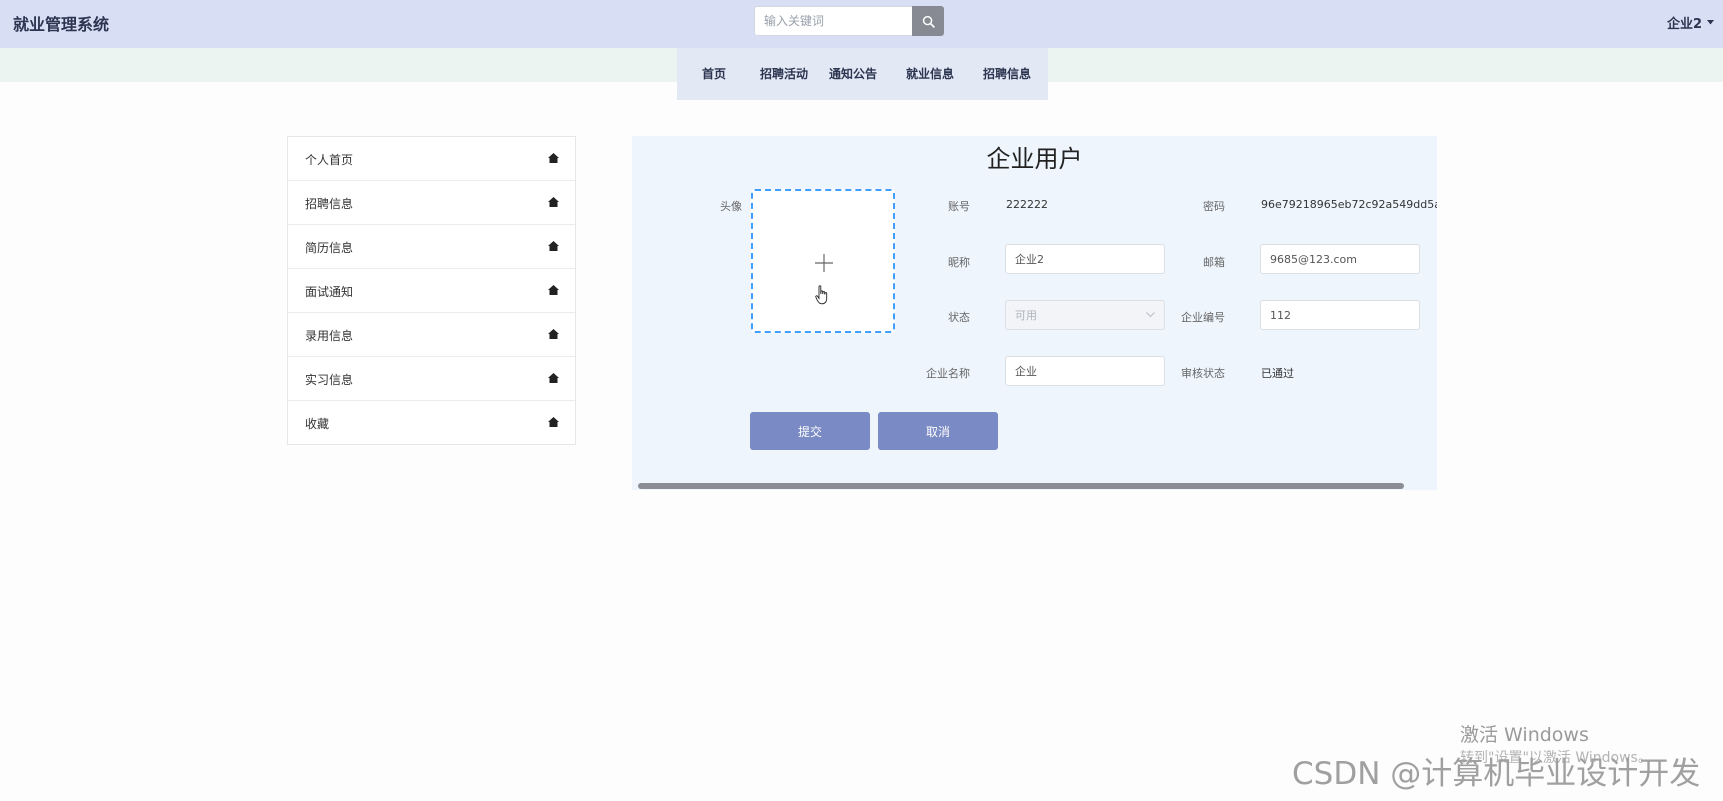 The height and width of the screenshot is (801, 1723). I want to click on search-input, so click(833, 21).